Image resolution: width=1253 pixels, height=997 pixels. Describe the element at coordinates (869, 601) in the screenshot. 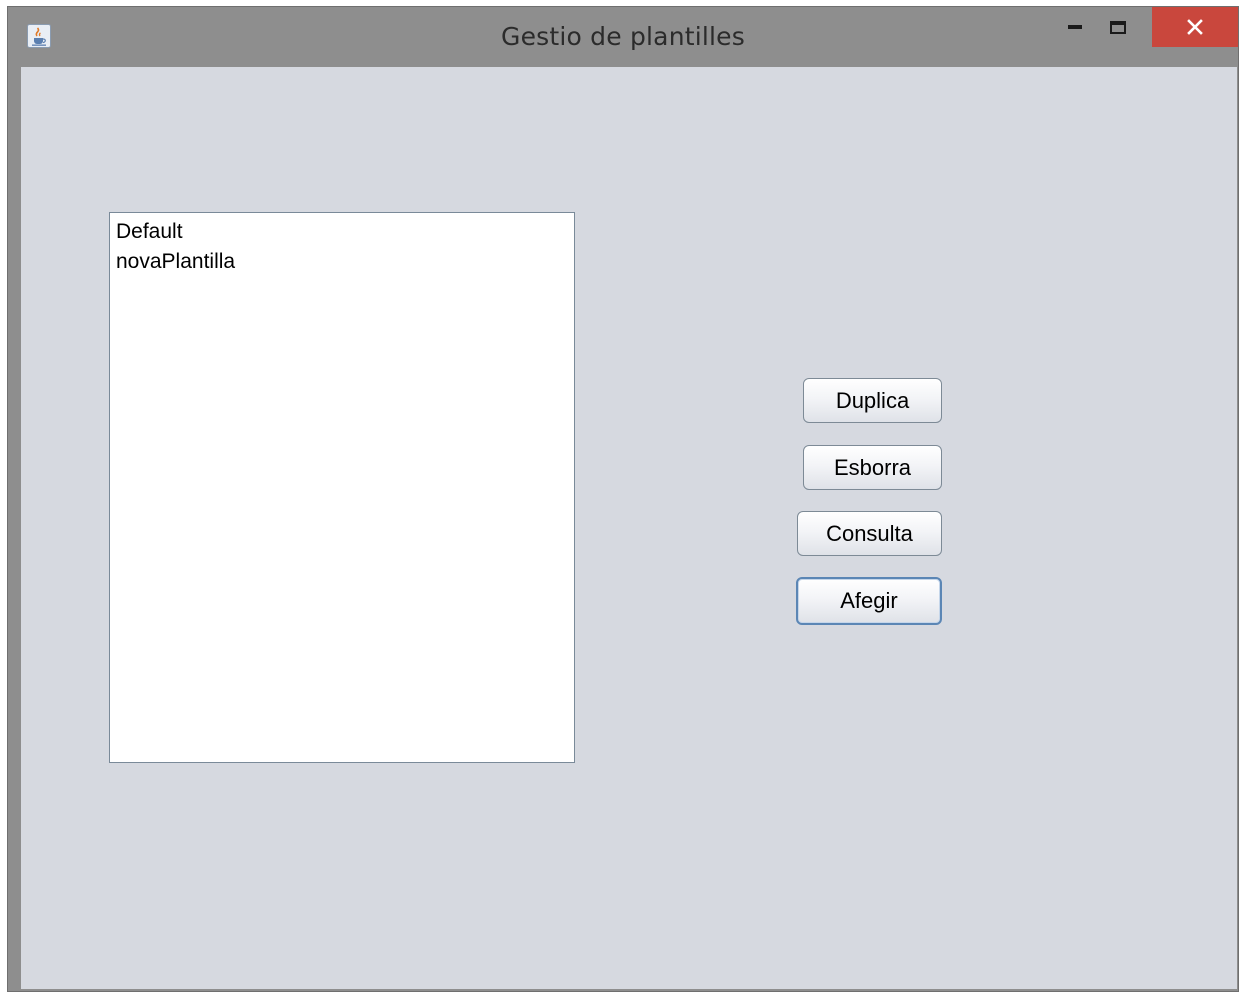

I see `add-button: Afegir` at that location.